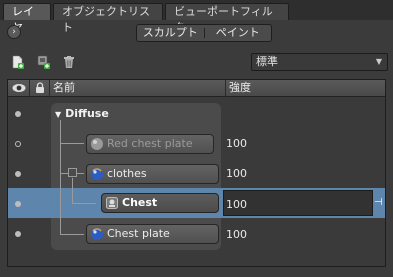  What do you see at coordinates (112, 203) in the screenshot?
I see `mask-icon` at bounding box center [112, 203].